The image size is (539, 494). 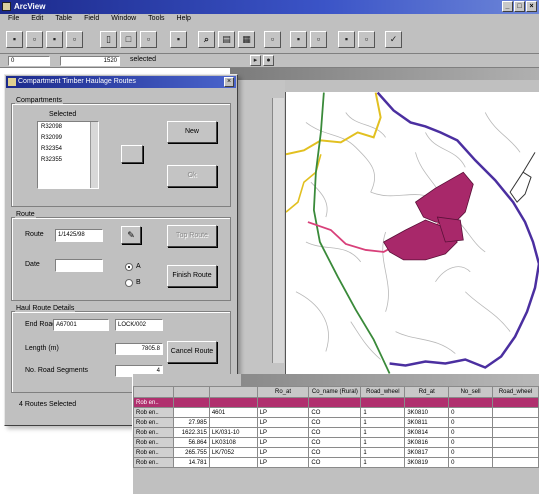 I want to click on map-scrollbar, so click(x=278, y=230).